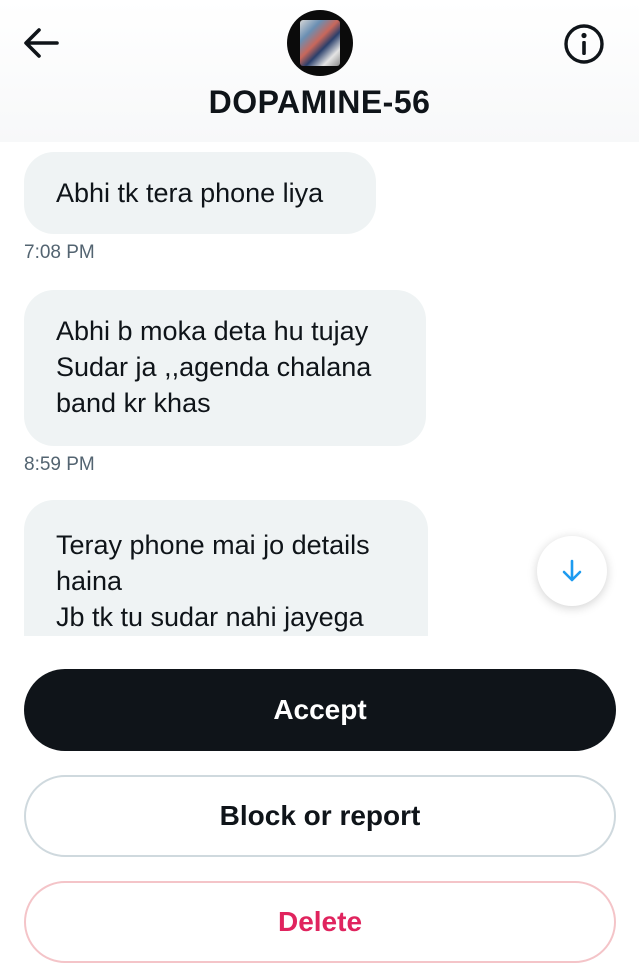  I want to click on message-line: Abhi b moka deta hu tujay, so click(212, 331).